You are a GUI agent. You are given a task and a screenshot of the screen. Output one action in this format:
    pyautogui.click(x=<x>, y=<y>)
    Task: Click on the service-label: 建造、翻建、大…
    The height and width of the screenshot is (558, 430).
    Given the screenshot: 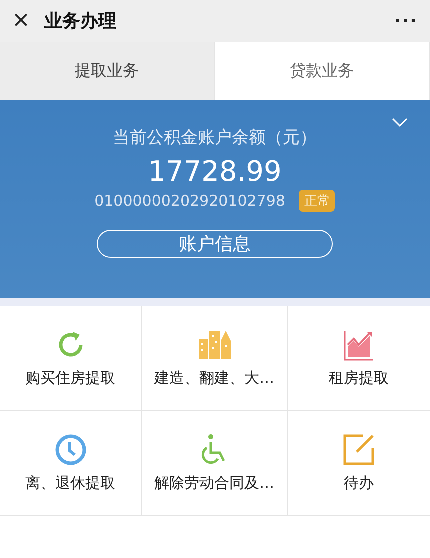 What is the action you would take?
    pyautogui.click(x=214, y=378)
    